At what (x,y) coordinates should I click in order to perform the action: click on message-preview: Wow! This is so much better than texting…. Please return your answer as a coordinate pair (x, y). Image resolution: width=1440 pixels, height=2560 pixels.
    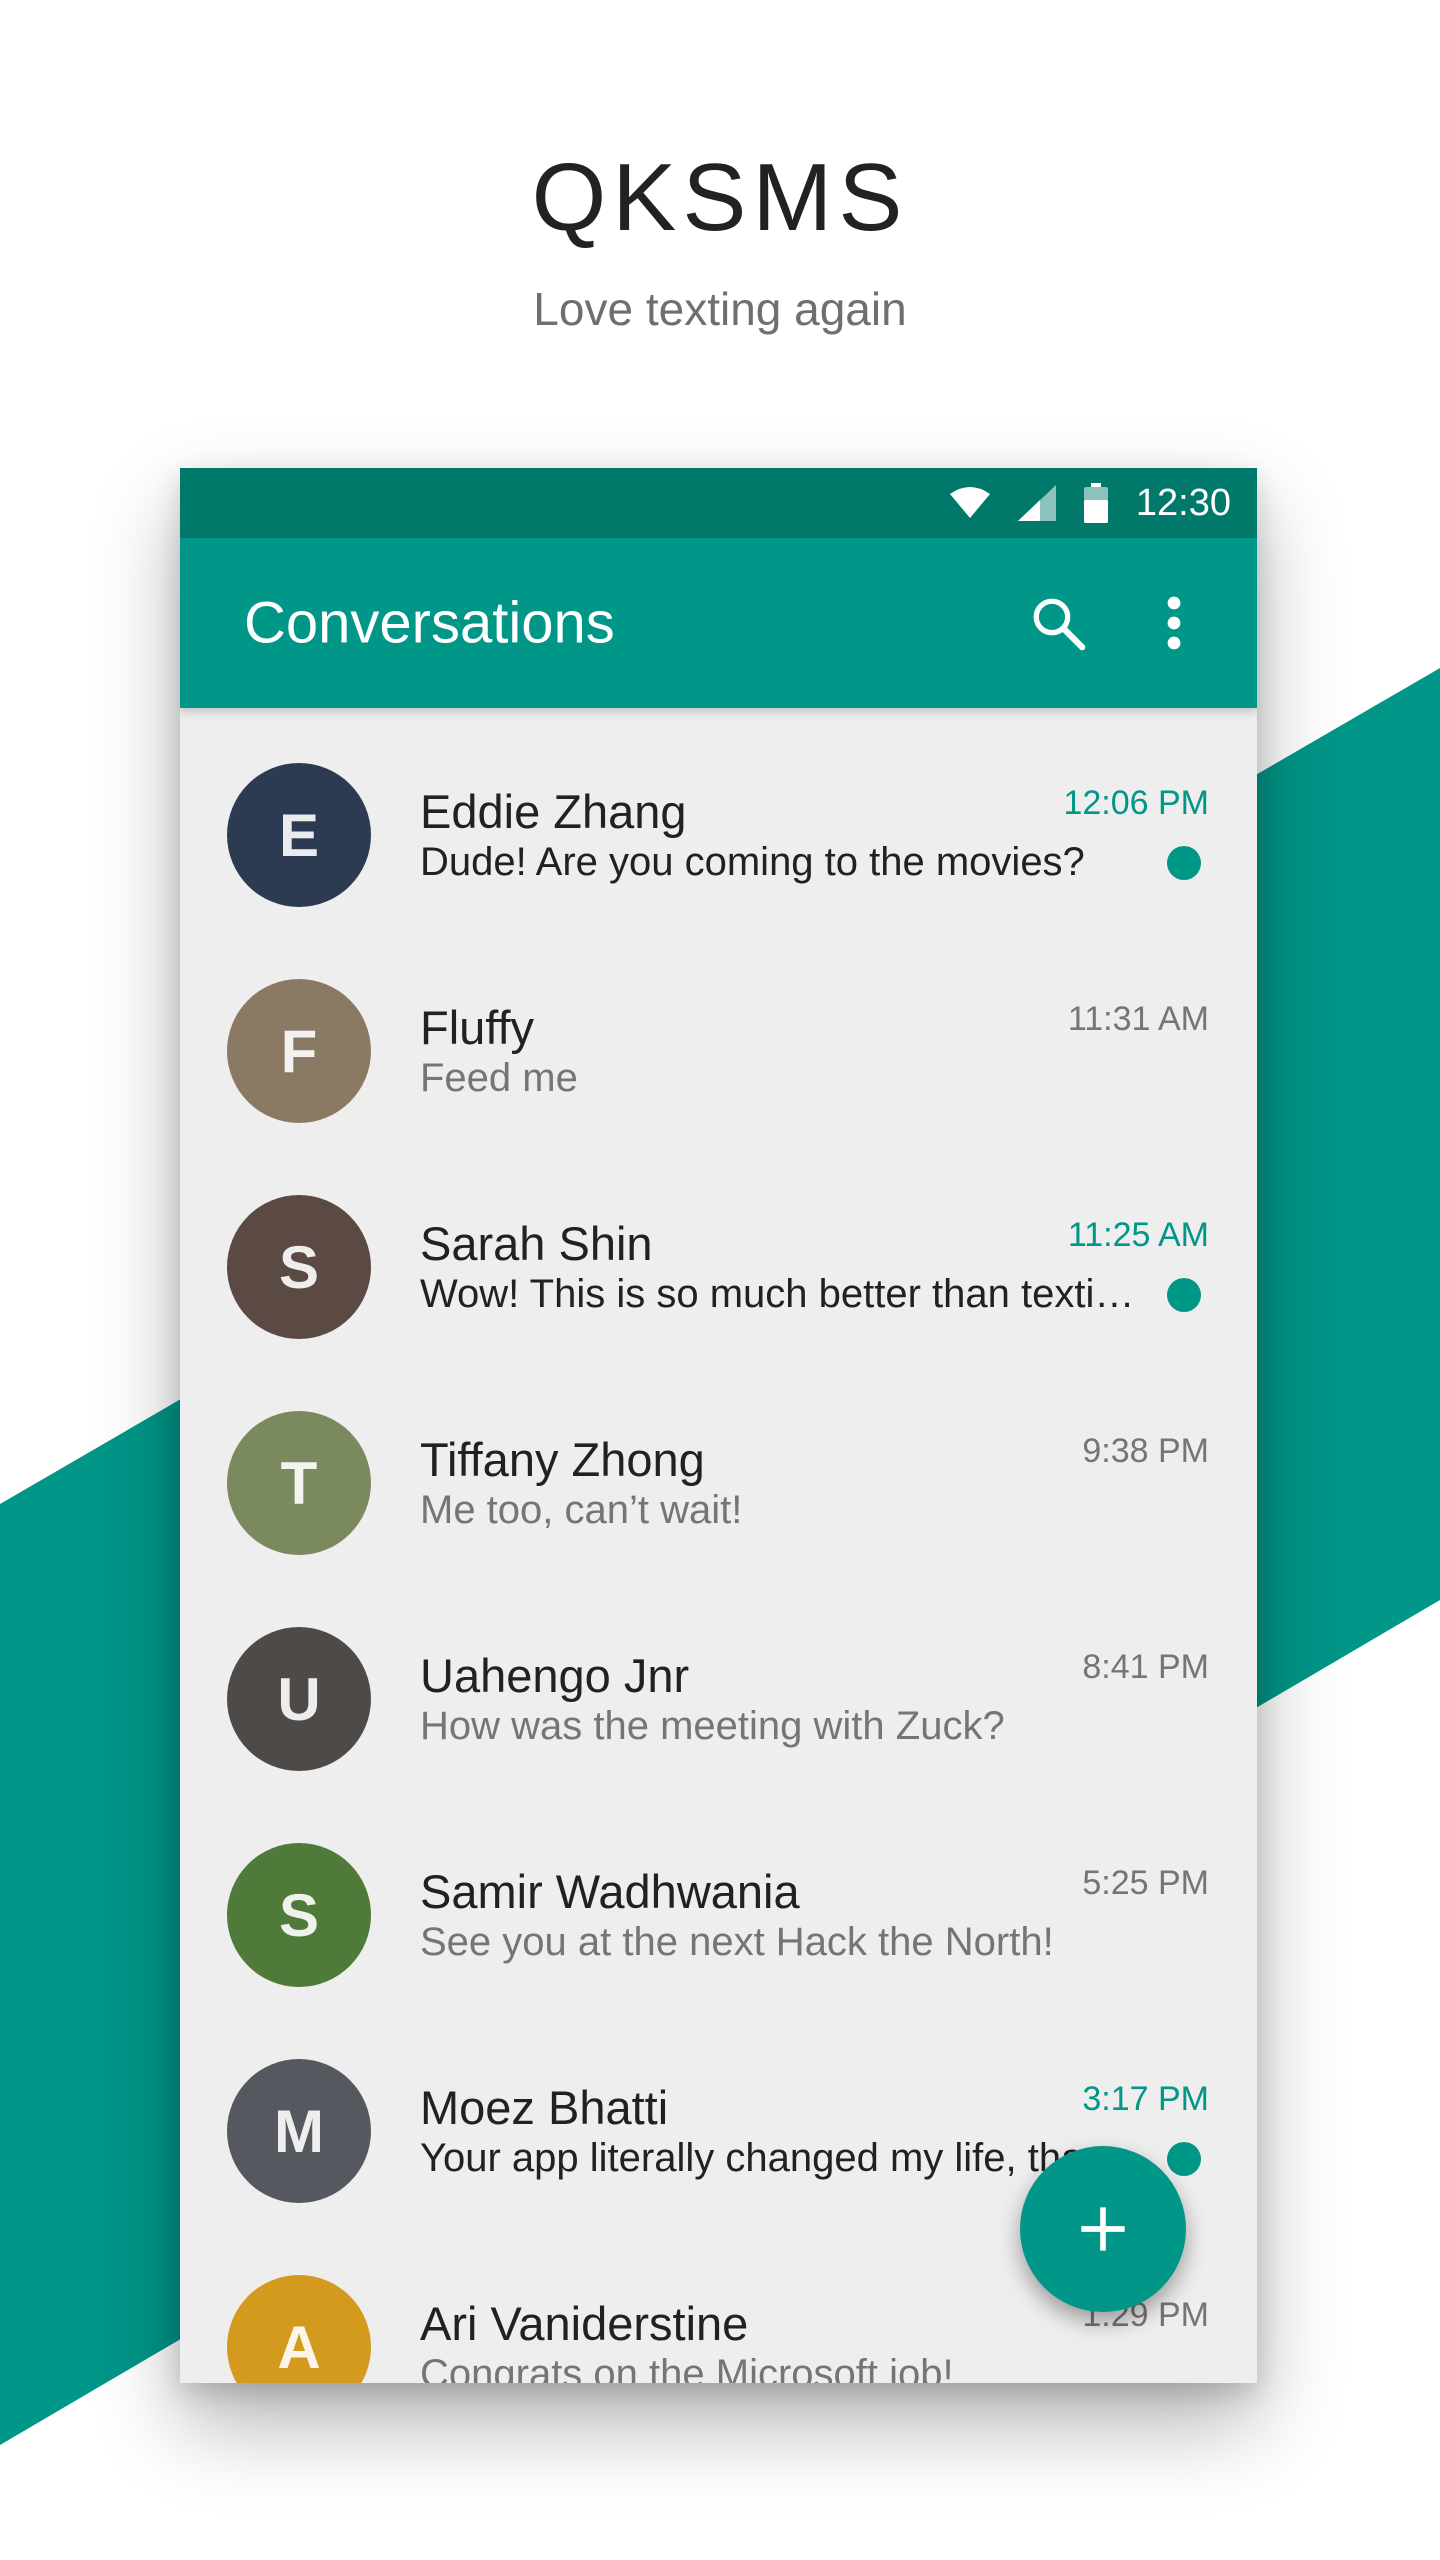
    Looking at the image, I should click on (780, 1294).